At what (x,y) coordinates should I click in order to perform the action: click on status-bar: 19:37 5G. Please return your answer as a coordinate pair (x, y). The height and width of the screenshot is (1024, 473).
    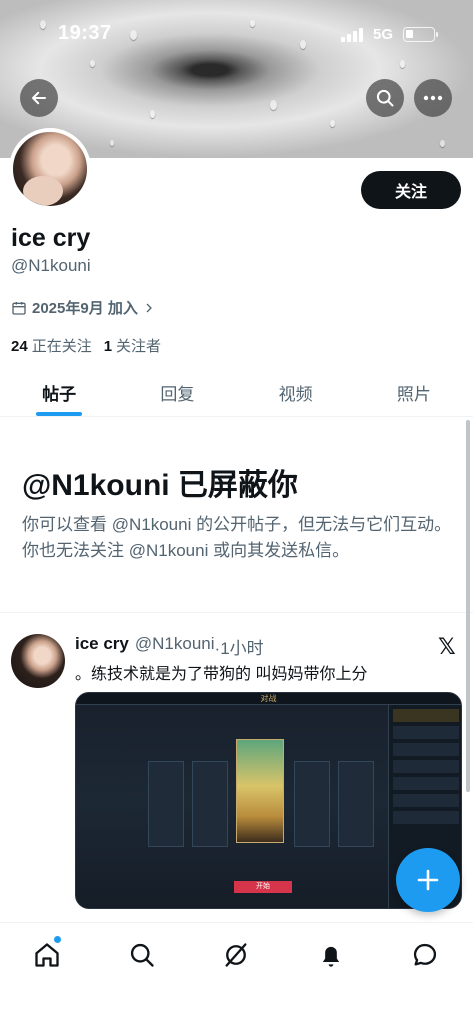
    Looking at the image, I should click on (236, 36).